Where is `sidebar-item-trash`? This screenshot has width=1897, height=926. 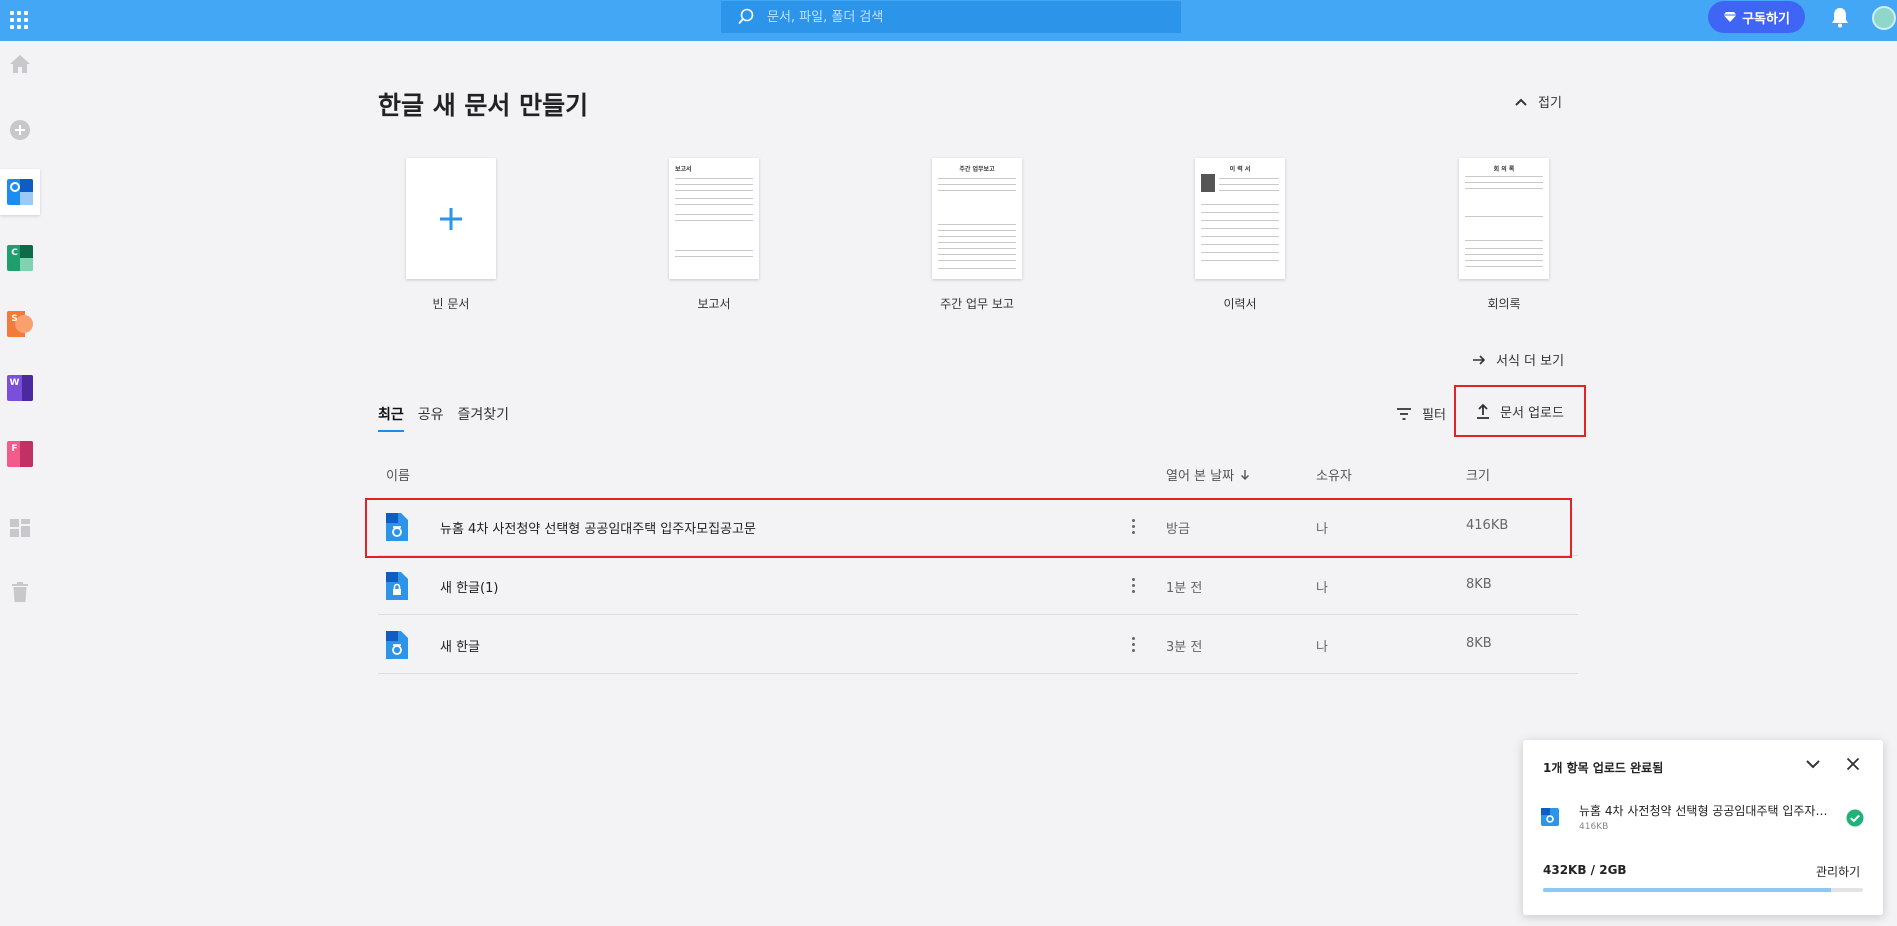
sidebar-item-trash is located at coordinates (20, 592).